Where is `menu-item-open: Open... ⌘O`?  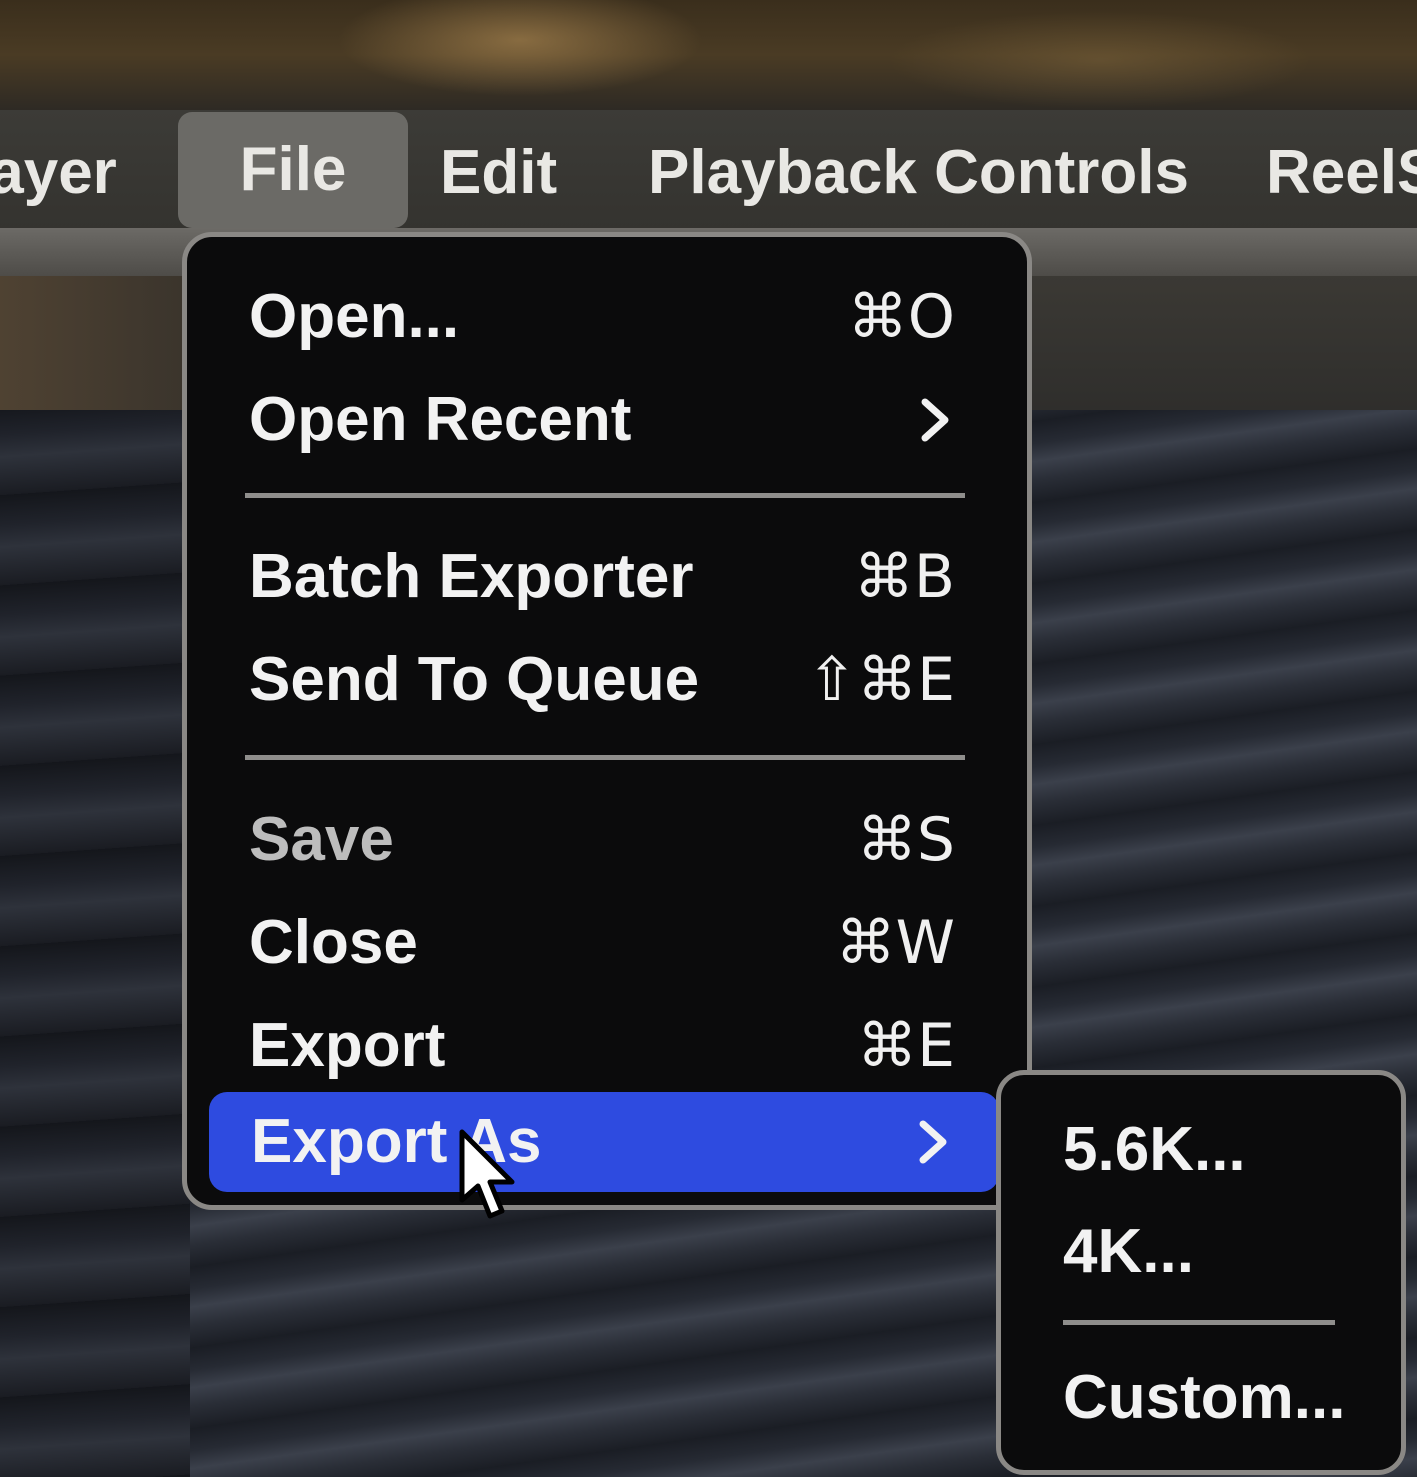
menu-item-open: Open... ⌘O is located at coordinates (607, 317).